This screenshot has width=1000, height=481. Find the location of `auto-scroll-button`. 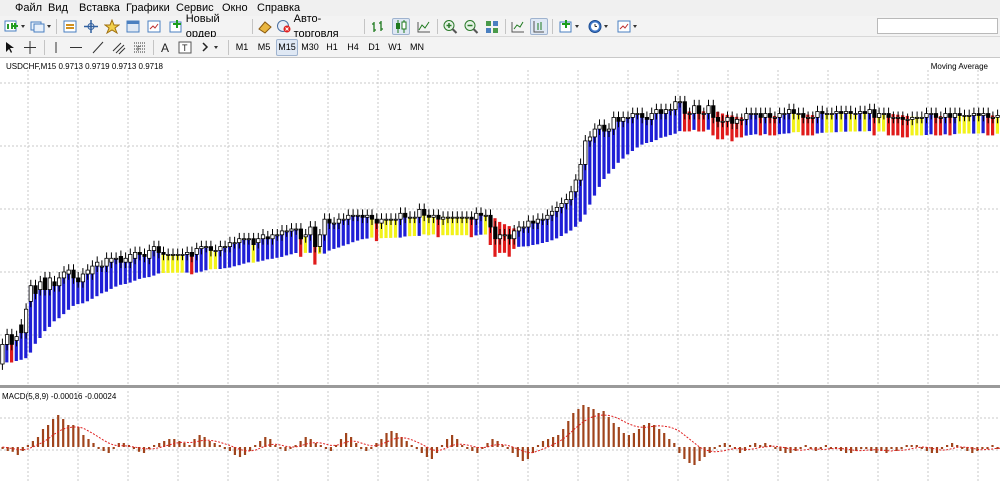

auto-scroll-button is located at coordinates (518, 26).